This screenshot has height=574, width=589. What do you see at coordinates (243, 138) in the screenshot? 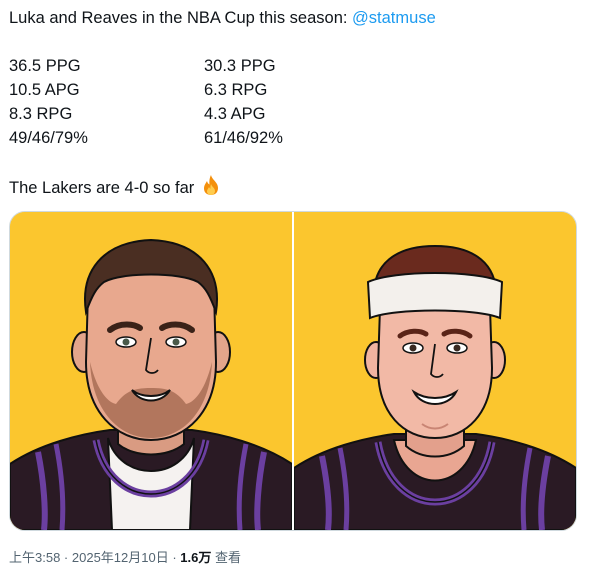
I see `reaves-stat: 61/46/92%` at bounding box center [243, 138].